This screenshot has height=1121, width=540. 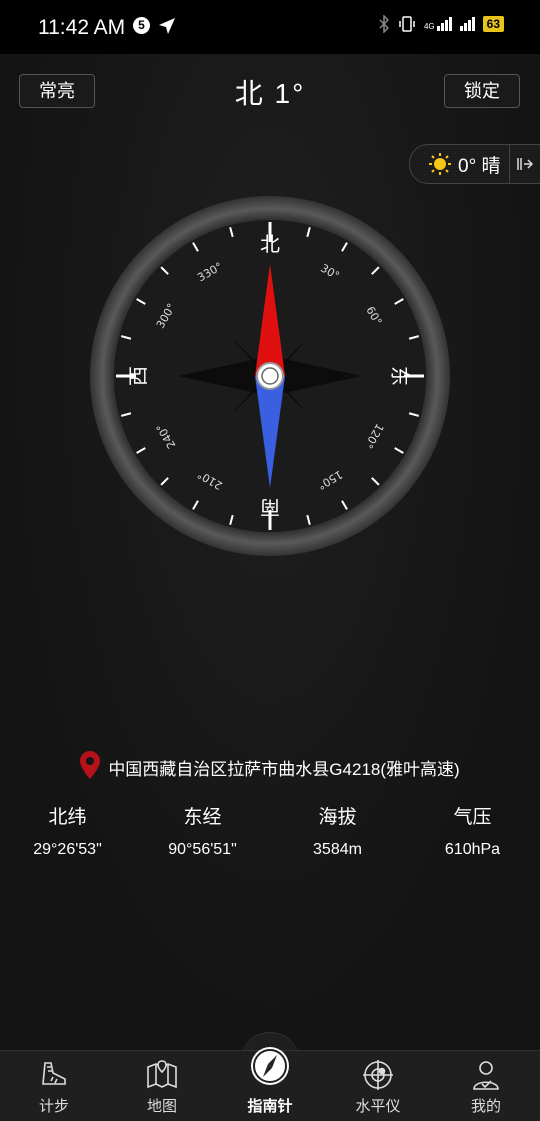 I want to click on expand-arrow-icon, so click(x=524, y=164).